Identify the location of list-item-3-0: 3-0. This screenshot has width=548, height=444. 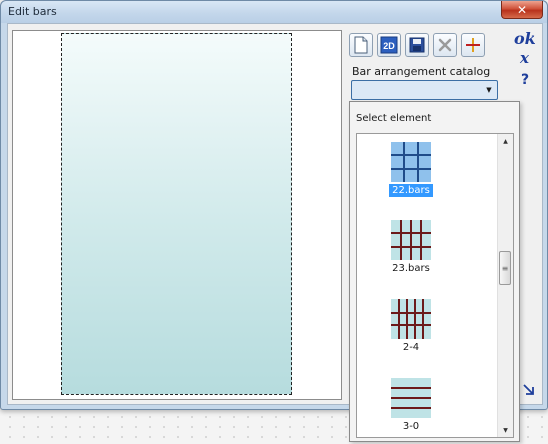
(427, 405).